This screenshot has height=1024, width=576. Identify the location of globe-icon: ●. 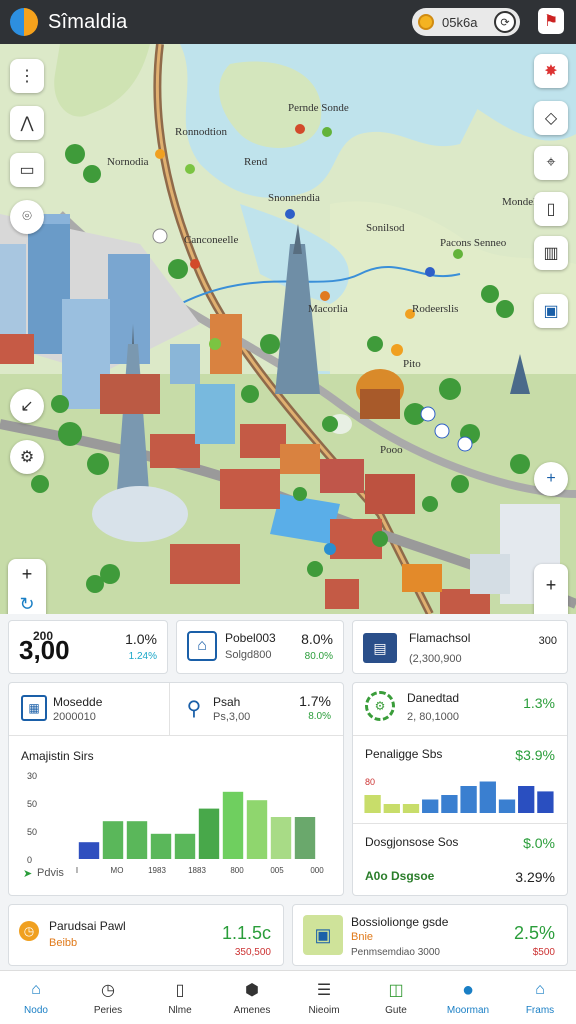
(468, 989).